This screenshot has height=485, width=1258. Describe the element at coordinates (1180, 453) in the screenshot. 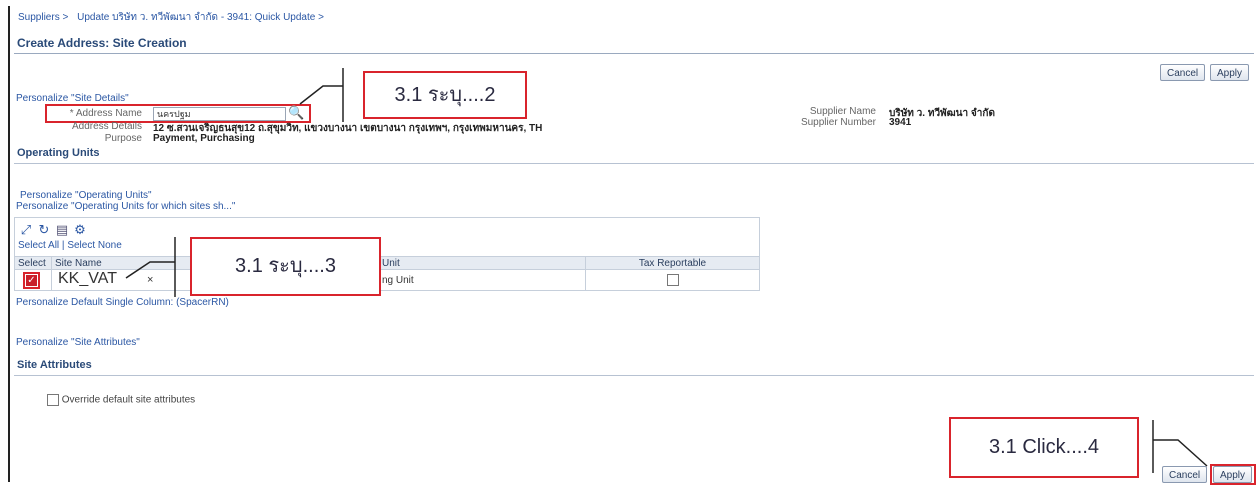

I see `callout4-pointer` at that location.